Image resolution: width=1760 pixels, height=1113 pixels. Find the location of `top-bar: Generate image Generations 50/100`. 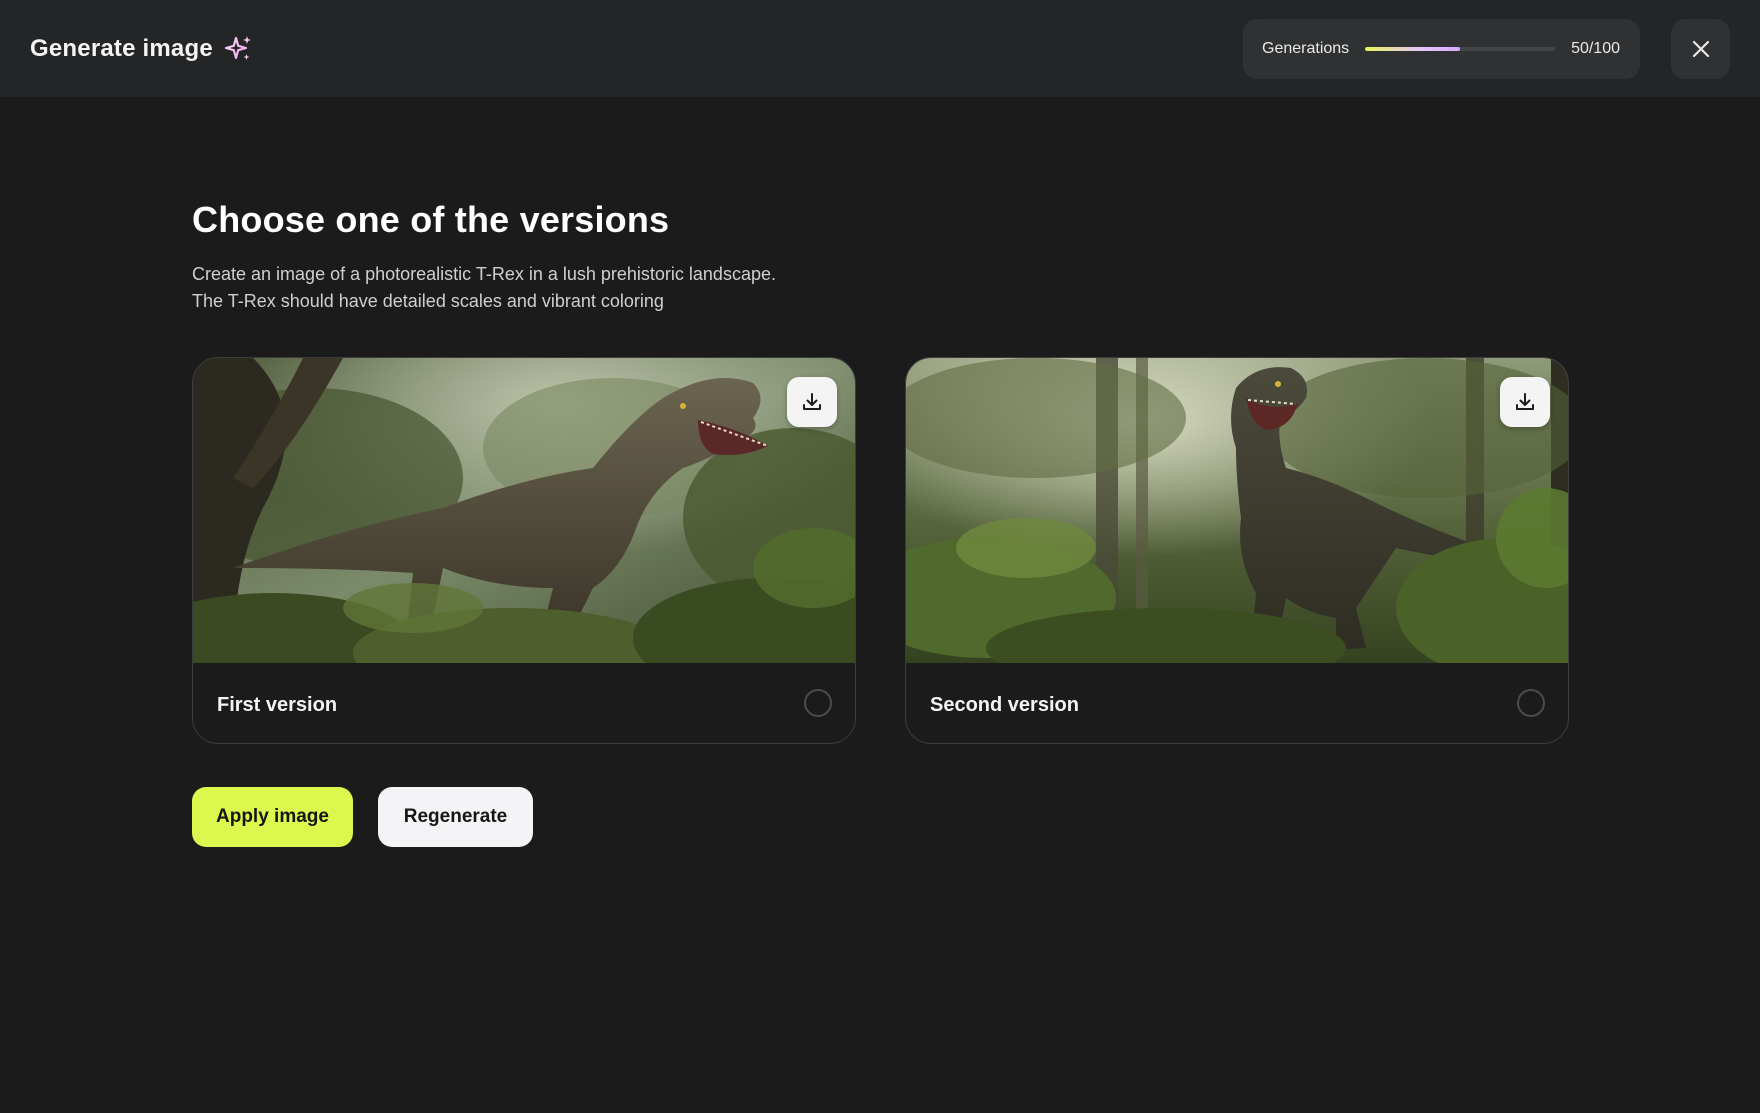

top-bar: Generate image Generations 50/100 is located at coordinates (880, 48).